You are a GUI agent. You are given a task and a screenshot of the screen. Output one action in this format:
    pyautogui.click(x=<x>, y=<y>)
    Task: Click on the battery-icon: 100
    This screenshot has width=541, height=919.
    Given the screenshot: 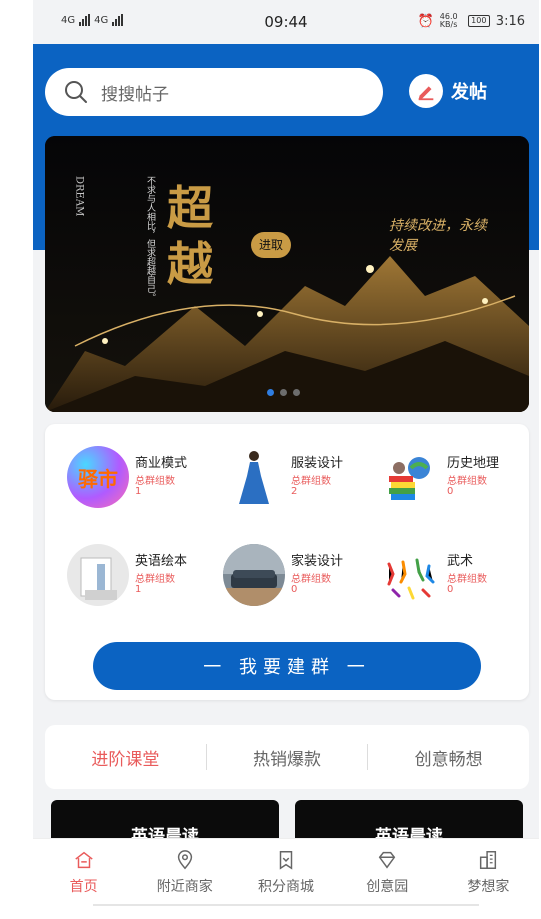 What is the action you would take?
    pyautogui.click(x=478, y=21)
    